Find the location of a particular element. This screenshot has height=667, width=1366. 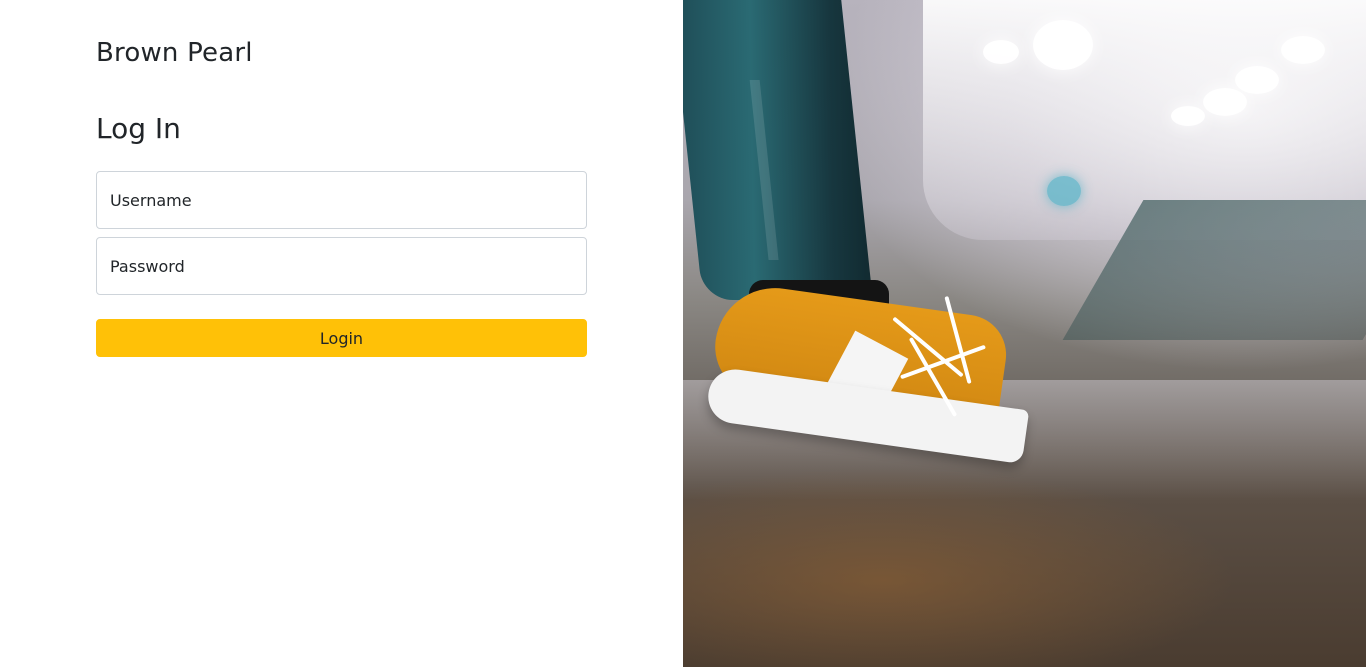

login-button: Login is located at coordinates (341, 338).